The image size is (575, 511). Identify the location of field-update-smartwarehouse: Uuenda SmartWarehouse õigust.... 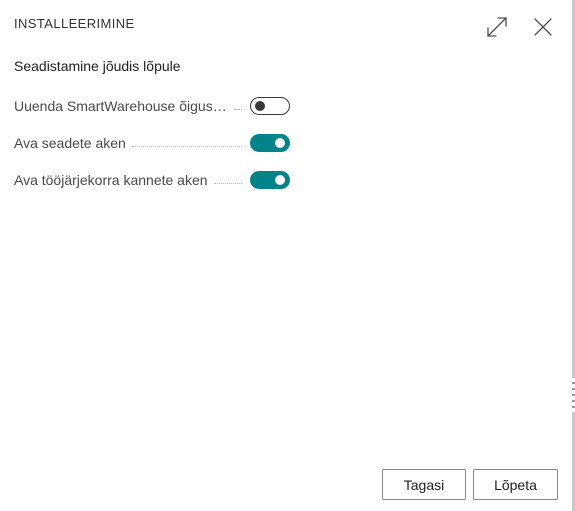
(152, 106).